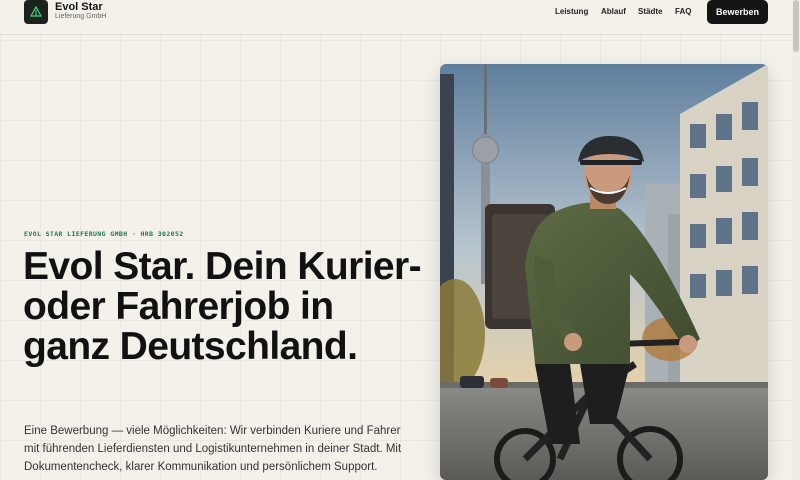  What do you see at coordinates (79, 7) in the screenshot?
I see `brand-name: Evol Star` at bounding box center [79, 7].